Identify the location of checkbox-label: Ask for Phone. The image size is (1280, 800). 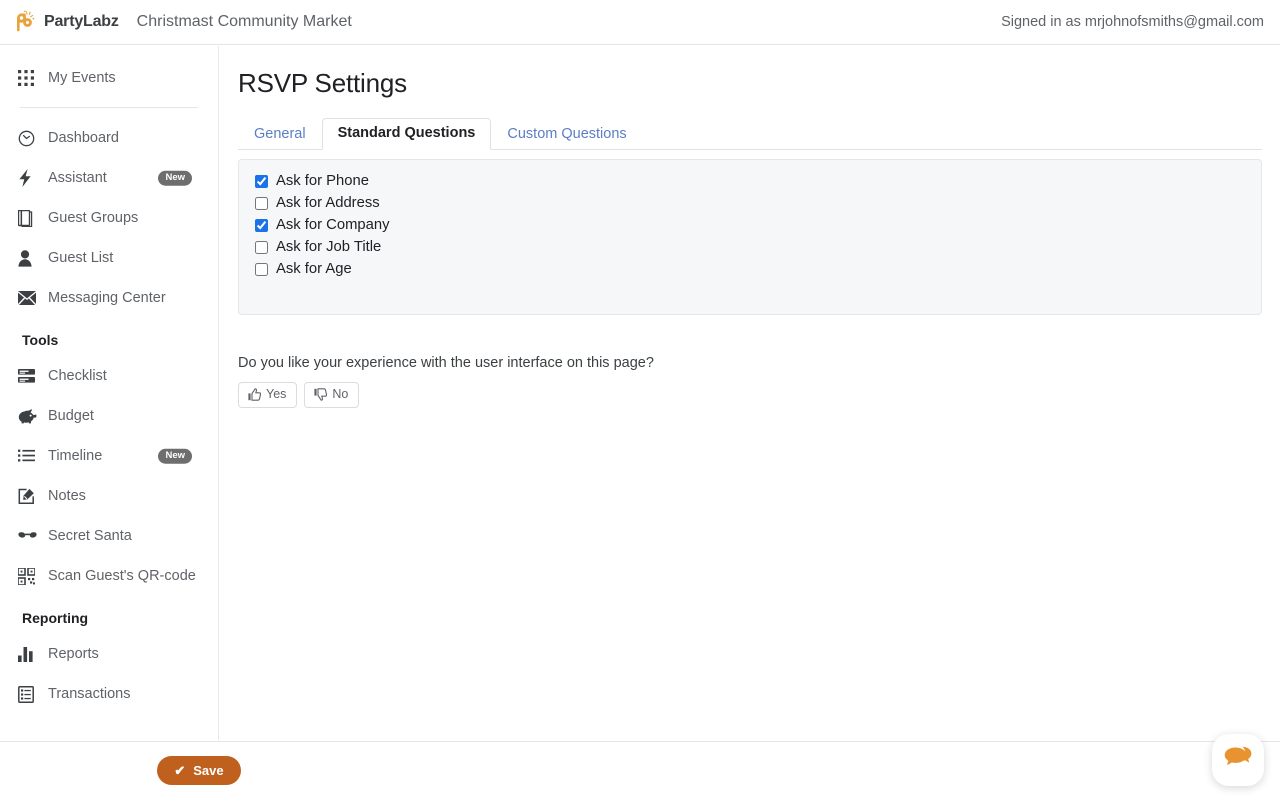
(322, 181).